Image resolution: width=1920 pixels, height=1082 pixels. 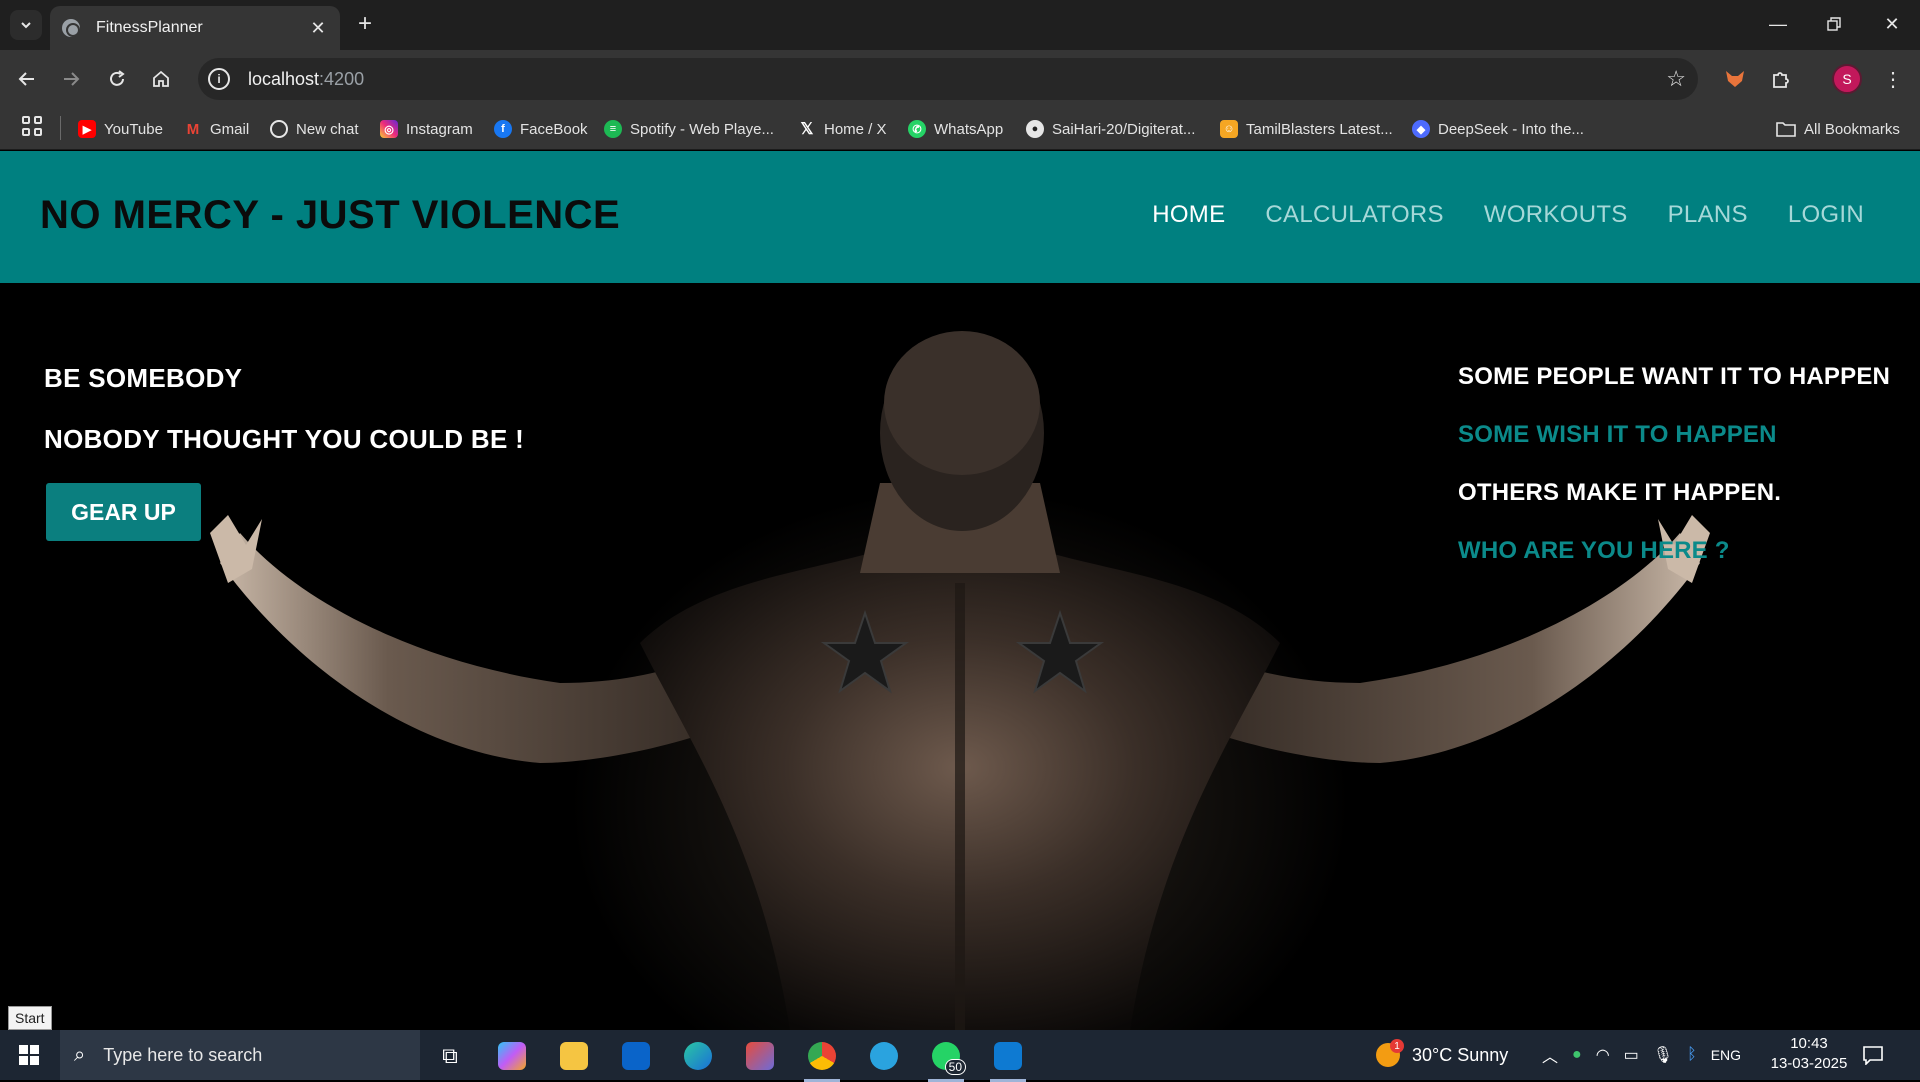 I want to click on new-tab-button: +, so click(x=365, y=25).